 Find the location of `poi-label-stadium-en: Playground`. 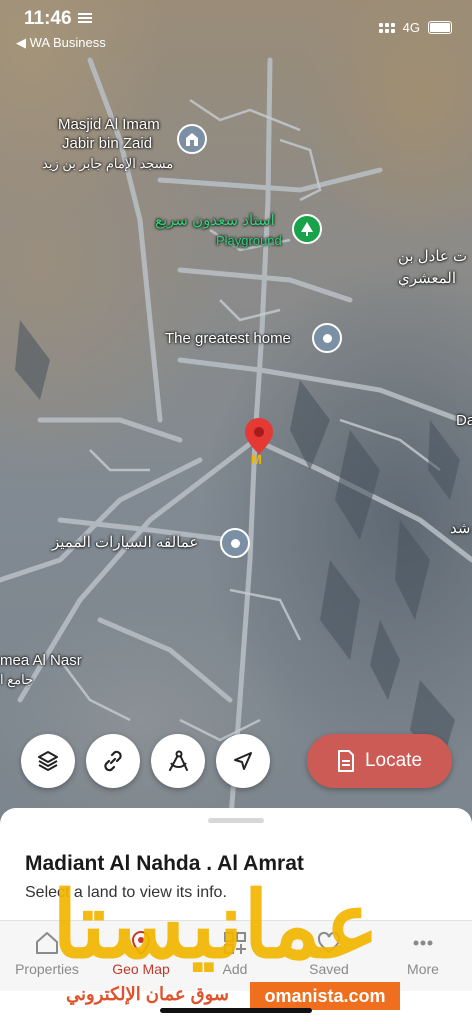

poi-label-stadium-en: Playground is located at coordinates (249, 240).